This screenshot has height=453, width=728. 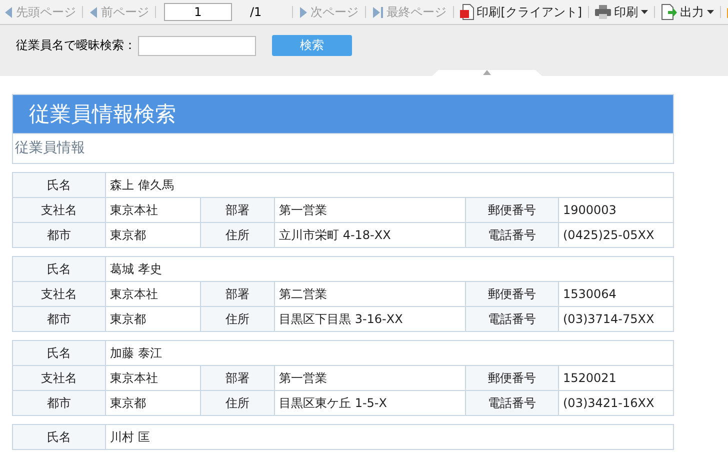 I want to click on print-client-button: 印刷[クライアント], so click(x=521, y=12).